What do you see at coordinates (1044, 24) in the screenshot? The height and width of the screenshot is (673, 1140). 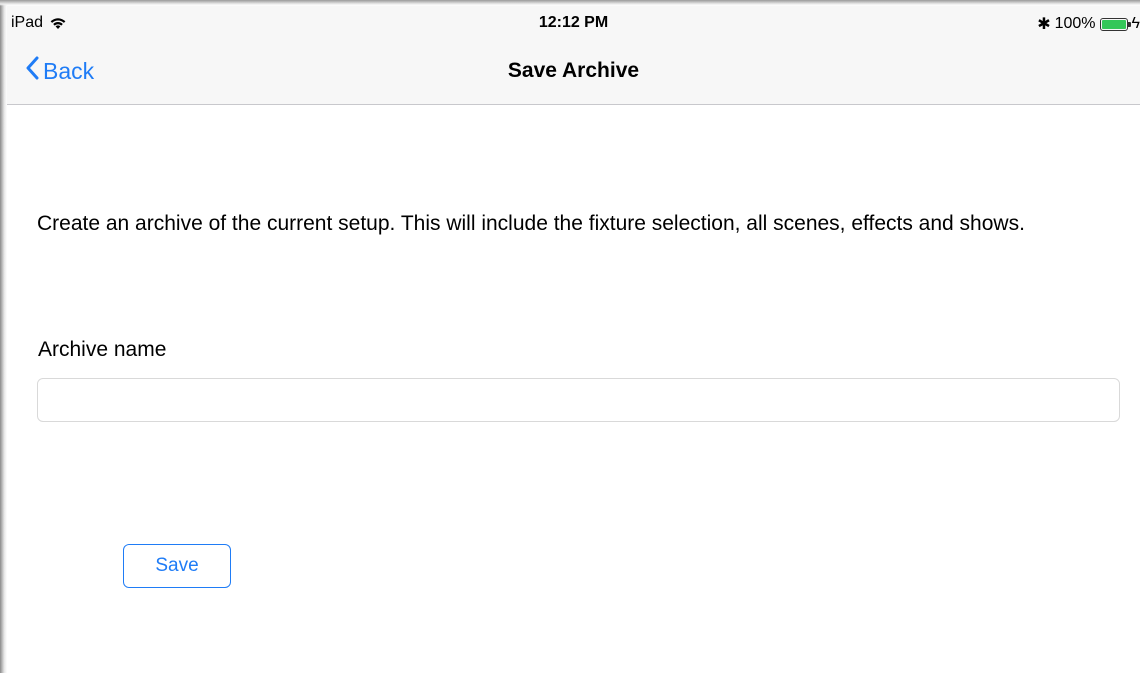 I see `bluetooth-icon: ✱` at bounding box center [1044, 24].